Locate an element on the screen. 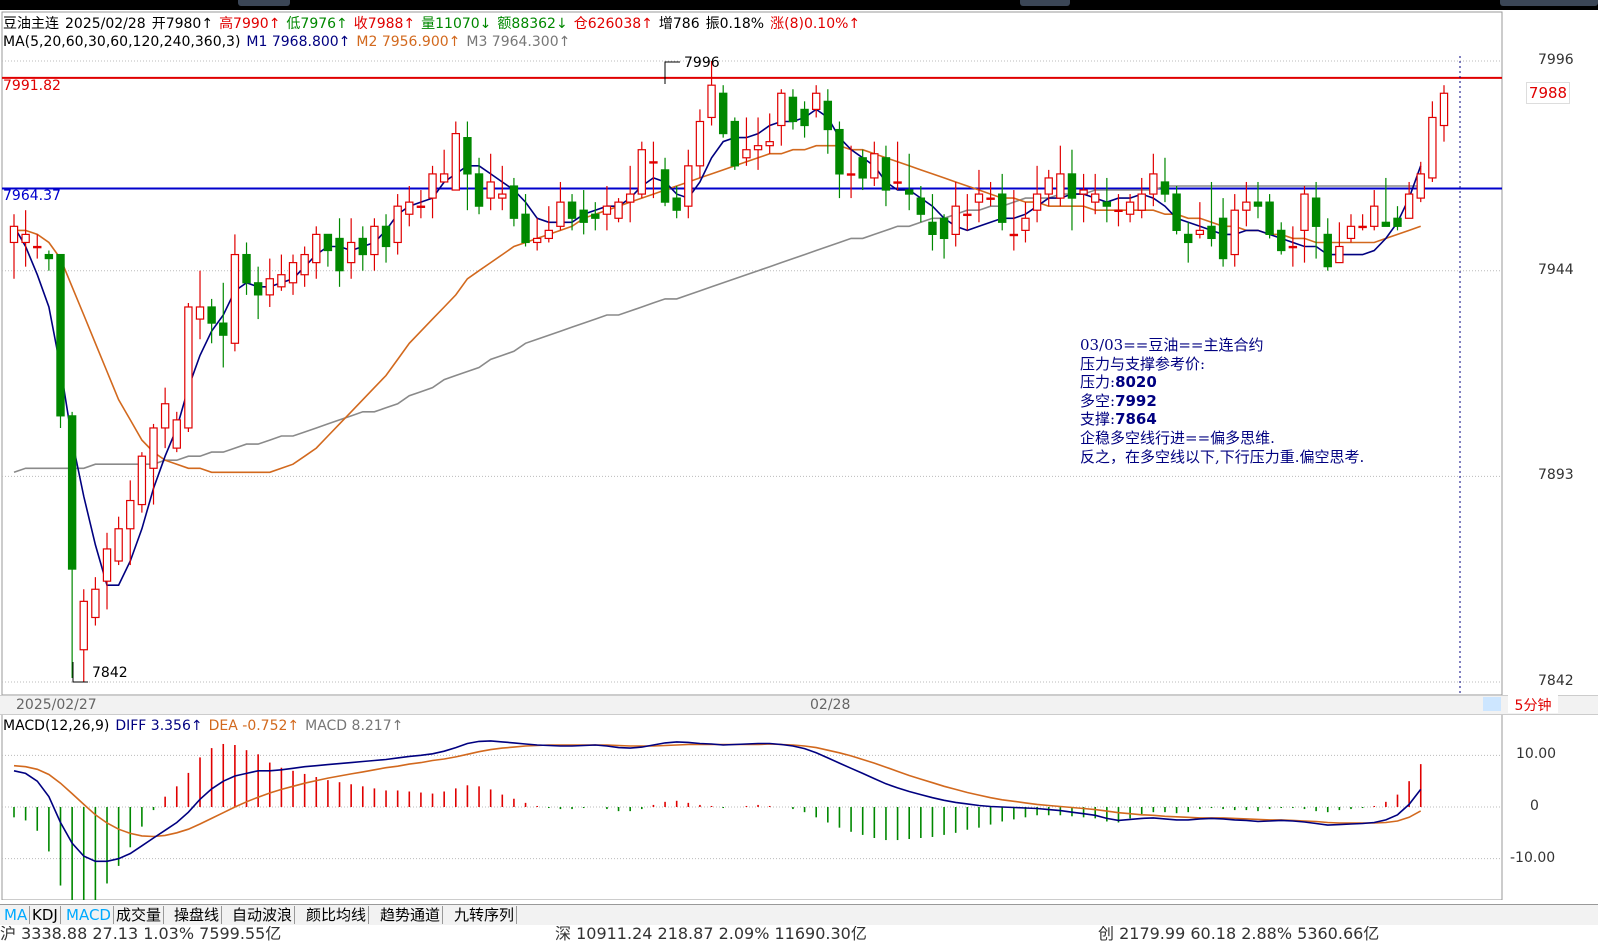 The width and height of the screenshot is (1598, 949). price-tick-label: 7893 is located at coordinates (1556, 475).